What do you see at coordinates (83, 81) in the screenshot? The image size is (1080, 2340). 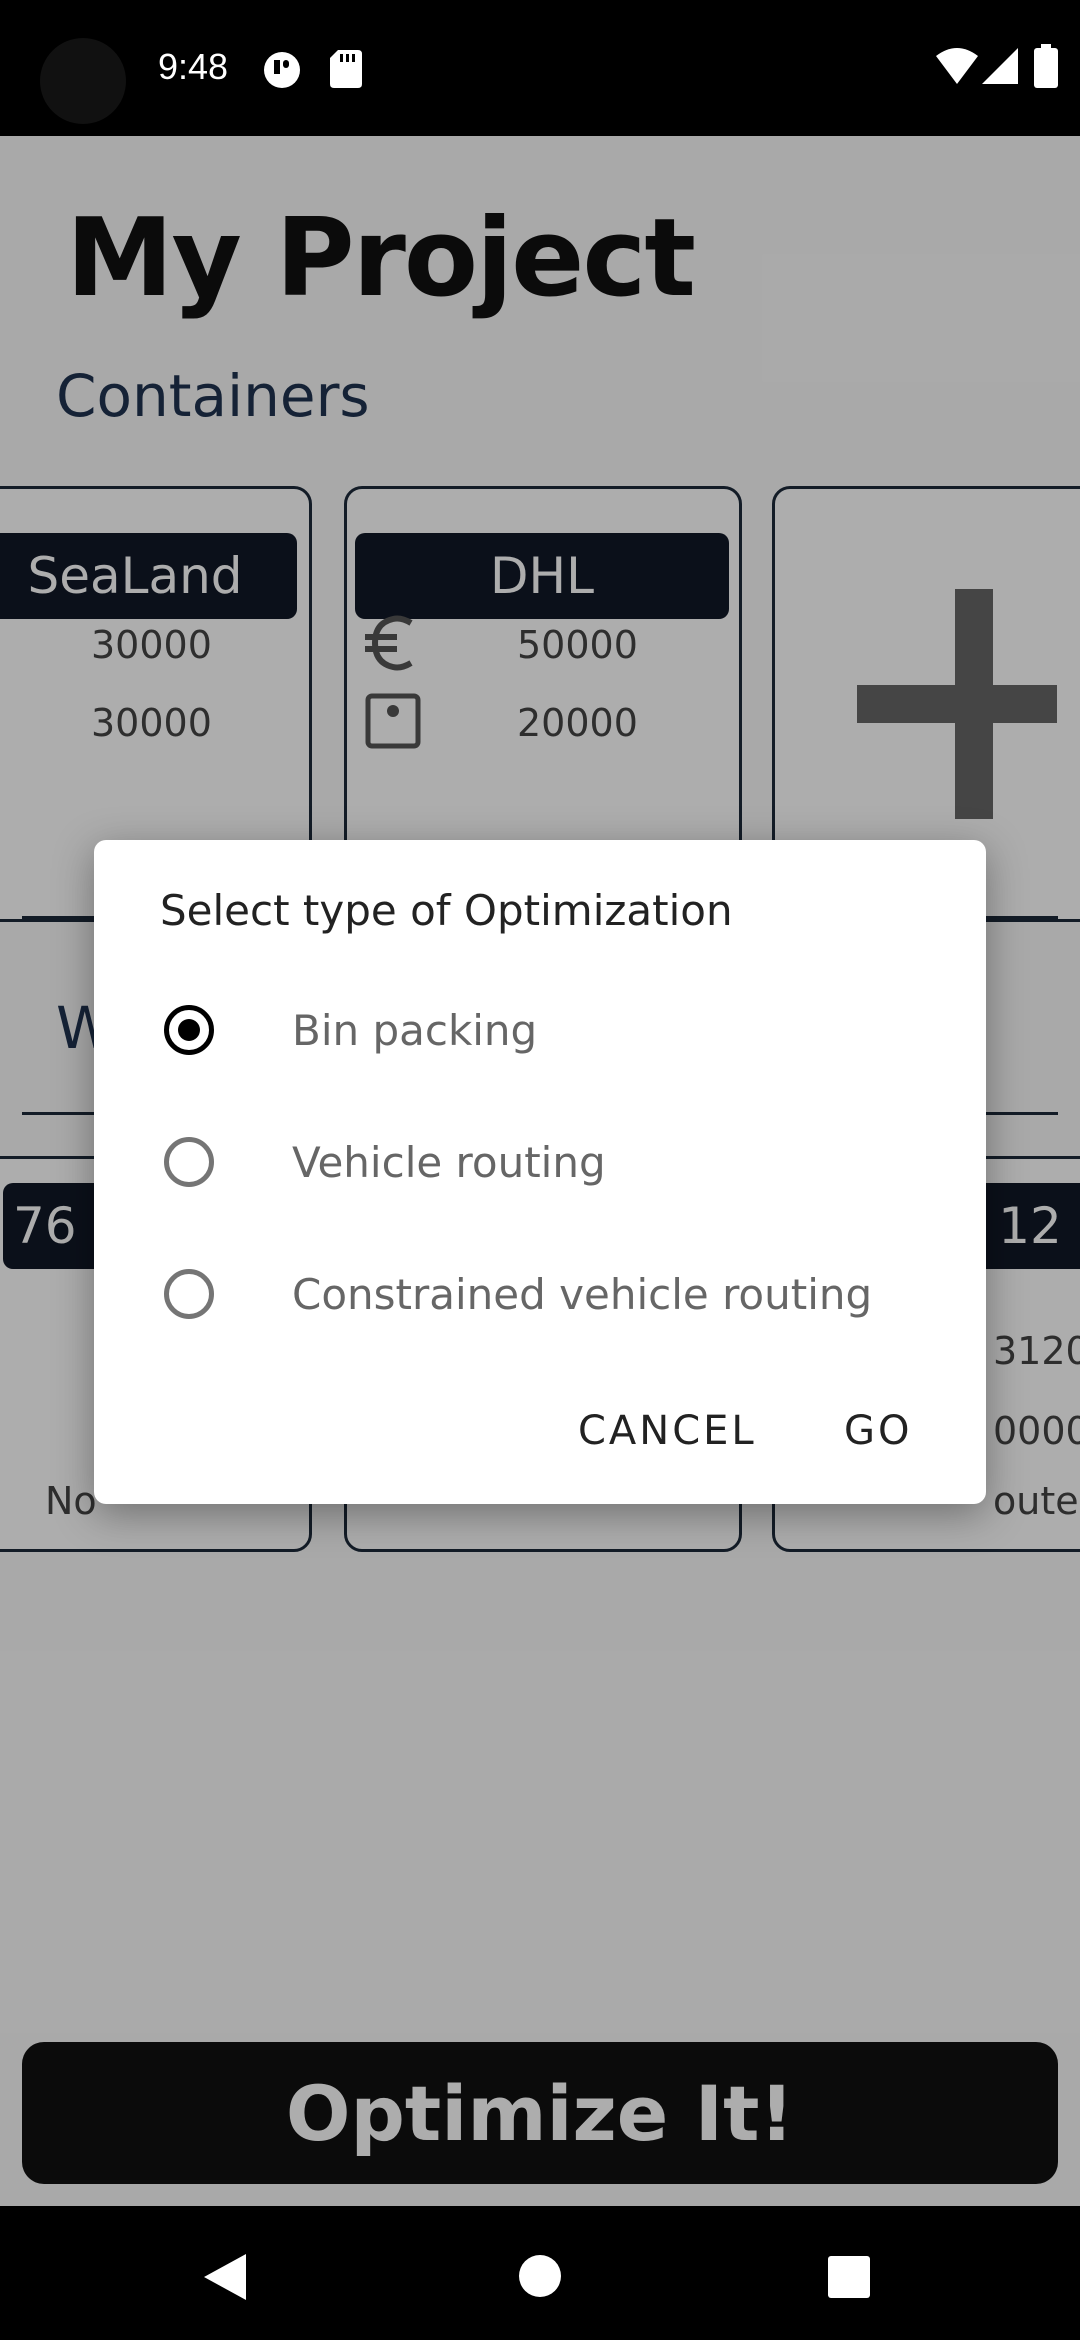 I see `camera-cutout` at bounding box center [83, 81].